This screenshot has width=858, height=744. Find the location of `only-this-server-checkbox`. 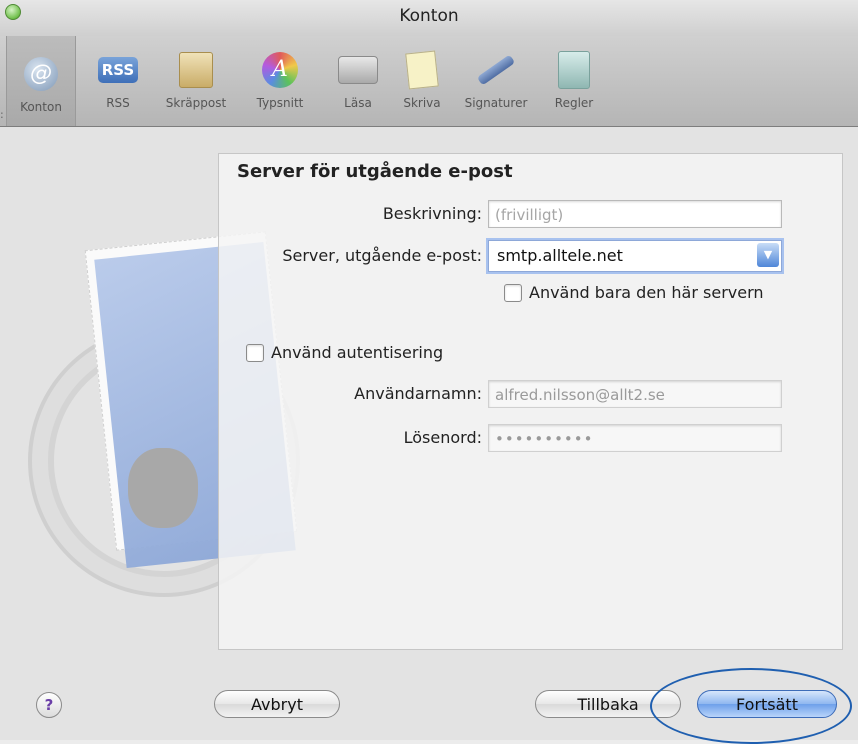

only-this-server-checkbox is located at coordinates (513, 293).